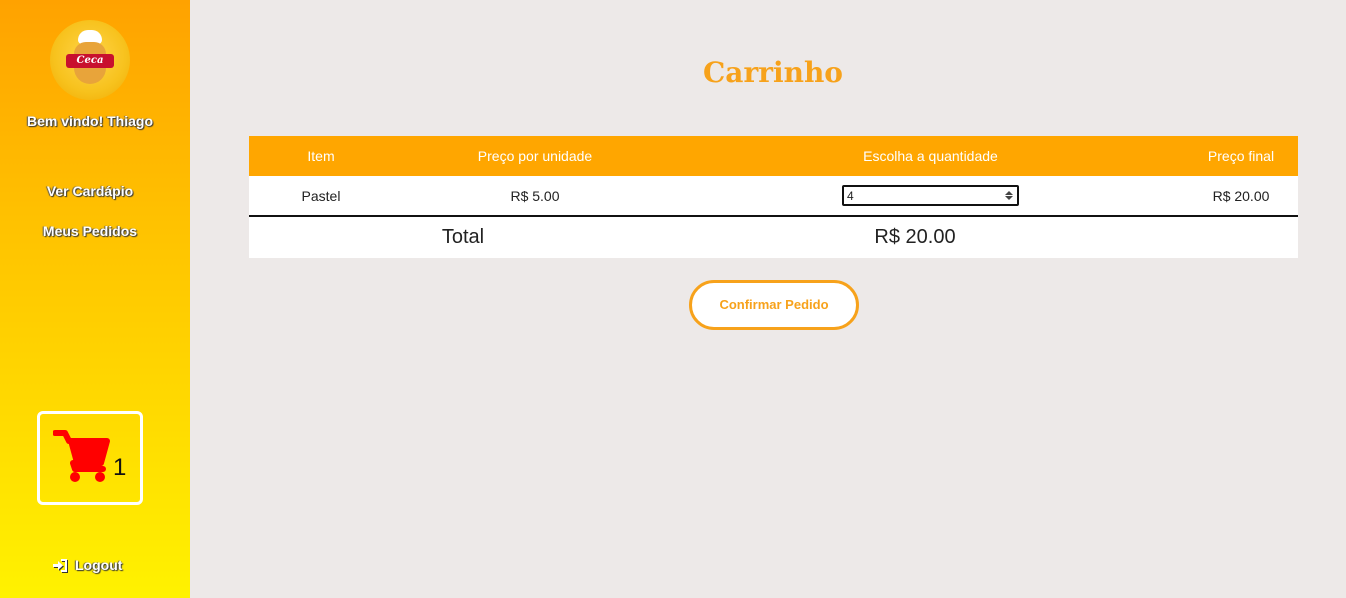  What do you see at coordinates (81, 456) in the screenshot?
I see `shopping-cart-icon` at bounding box center [81, 456].